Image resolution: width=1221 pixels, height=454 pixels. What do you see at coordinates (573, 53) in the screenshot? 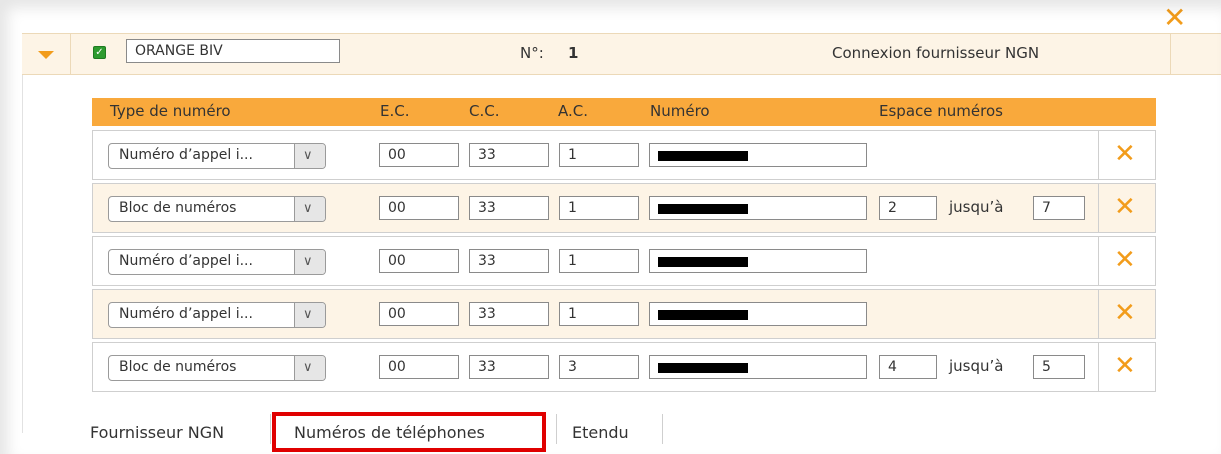
I see `provider-number-value: 1` at bounding box center [573, 53].